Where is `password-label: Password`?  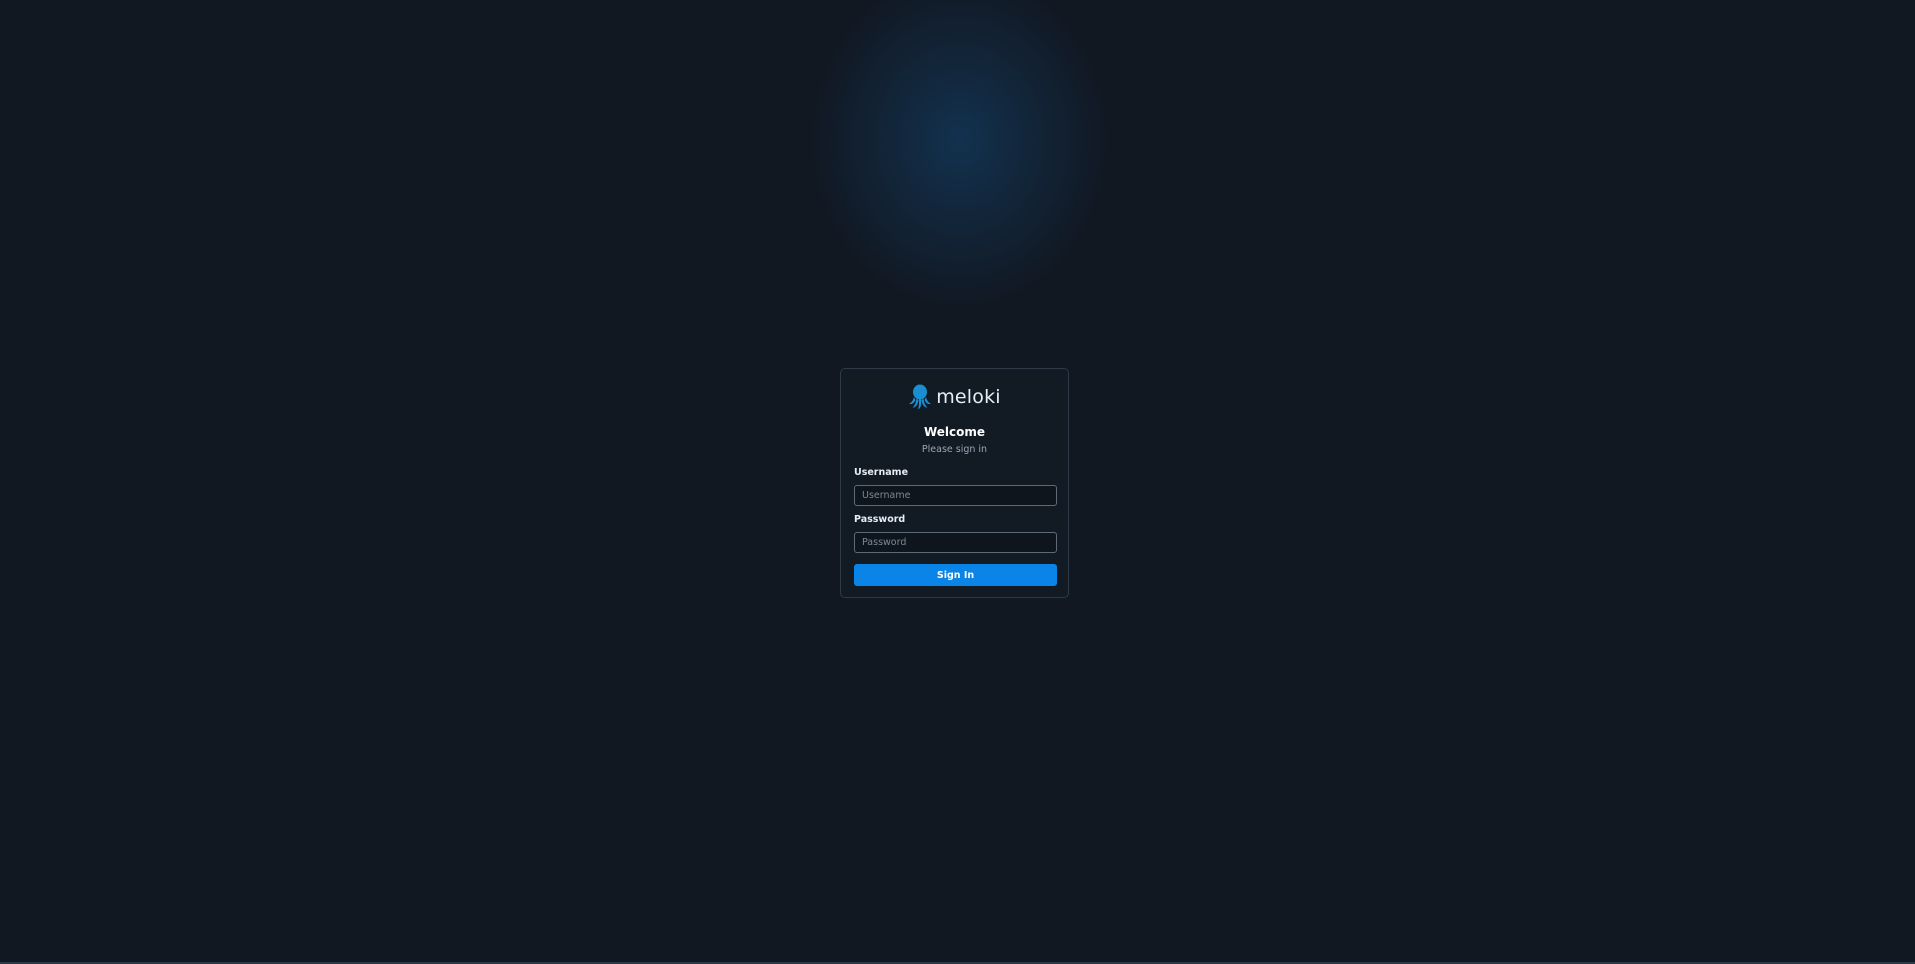 password-label: Password is located at coordinates (880, 519).